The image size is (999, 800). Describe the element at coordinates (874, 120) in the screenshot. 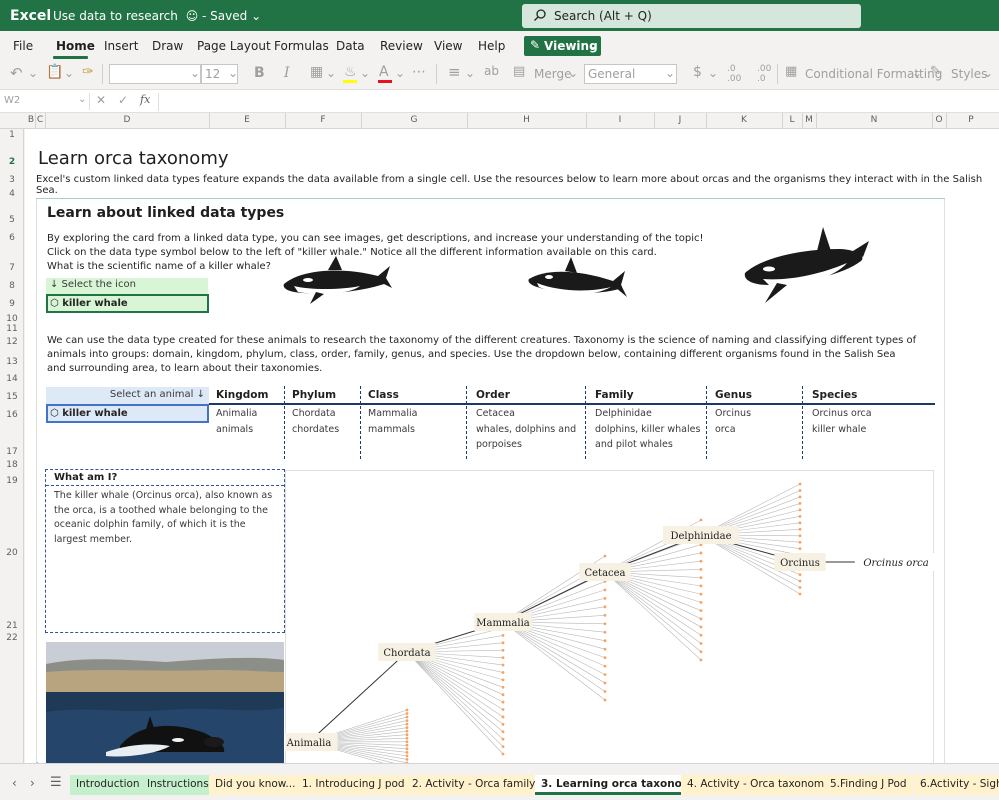

I see `column-header: N` at that location.